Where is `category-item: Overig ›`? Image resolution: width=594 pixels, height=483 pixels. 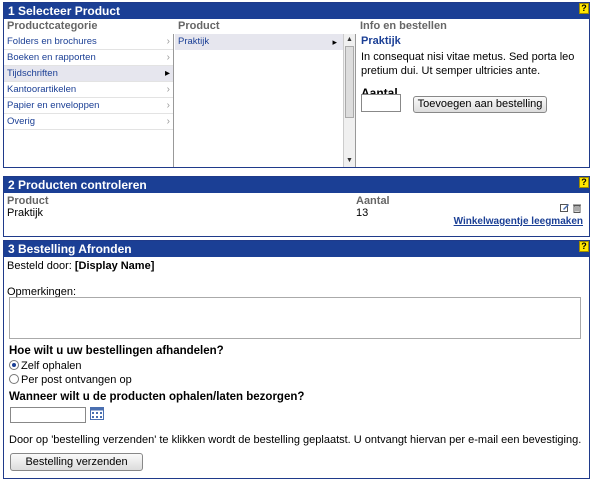
category-item: Overig › is located at coordinates (88, 122).